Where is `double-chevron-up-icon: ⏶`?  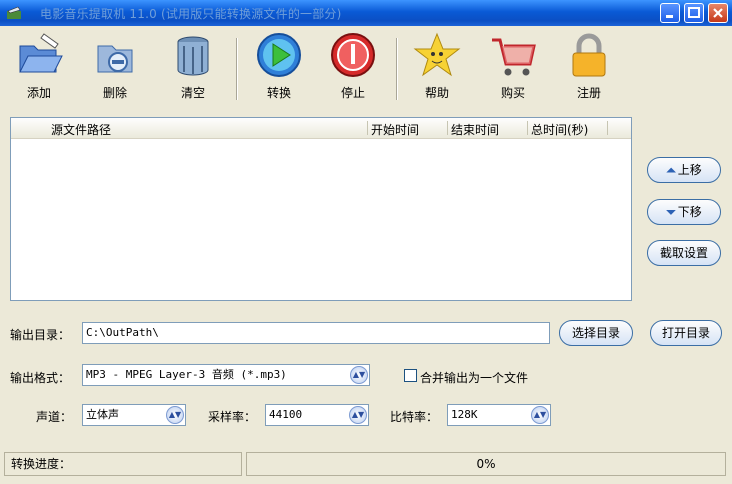 double-chevron-up-icon: ⏶ is located at coordinates (671, 170).